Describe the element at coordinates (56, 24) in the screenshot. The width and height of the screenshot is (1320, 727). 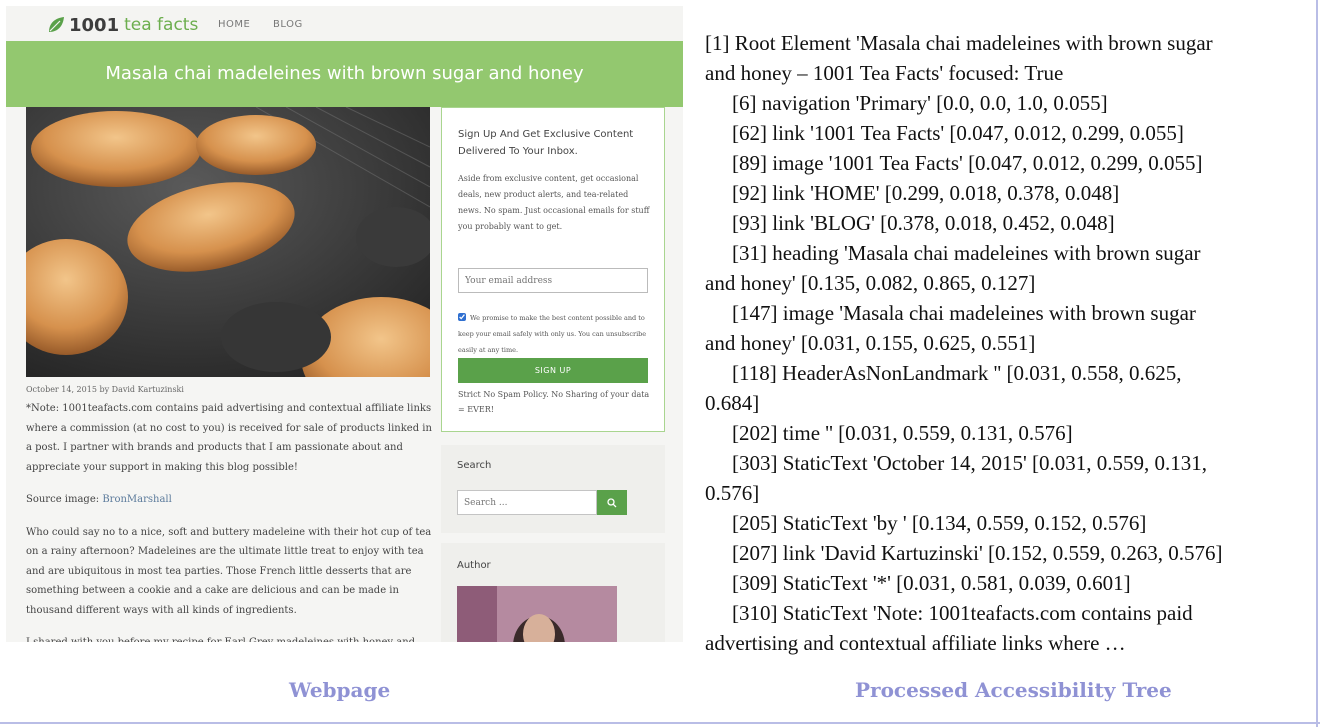
I see `leaf-icon` at that location.